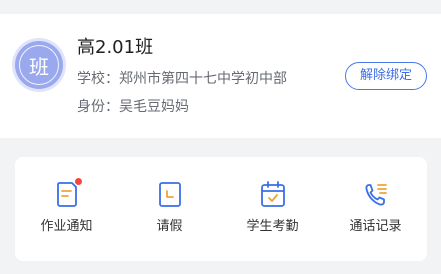 This screenshot has width=441, height=274. I want to click on class-title: 高2.01班, so click(115, 47).